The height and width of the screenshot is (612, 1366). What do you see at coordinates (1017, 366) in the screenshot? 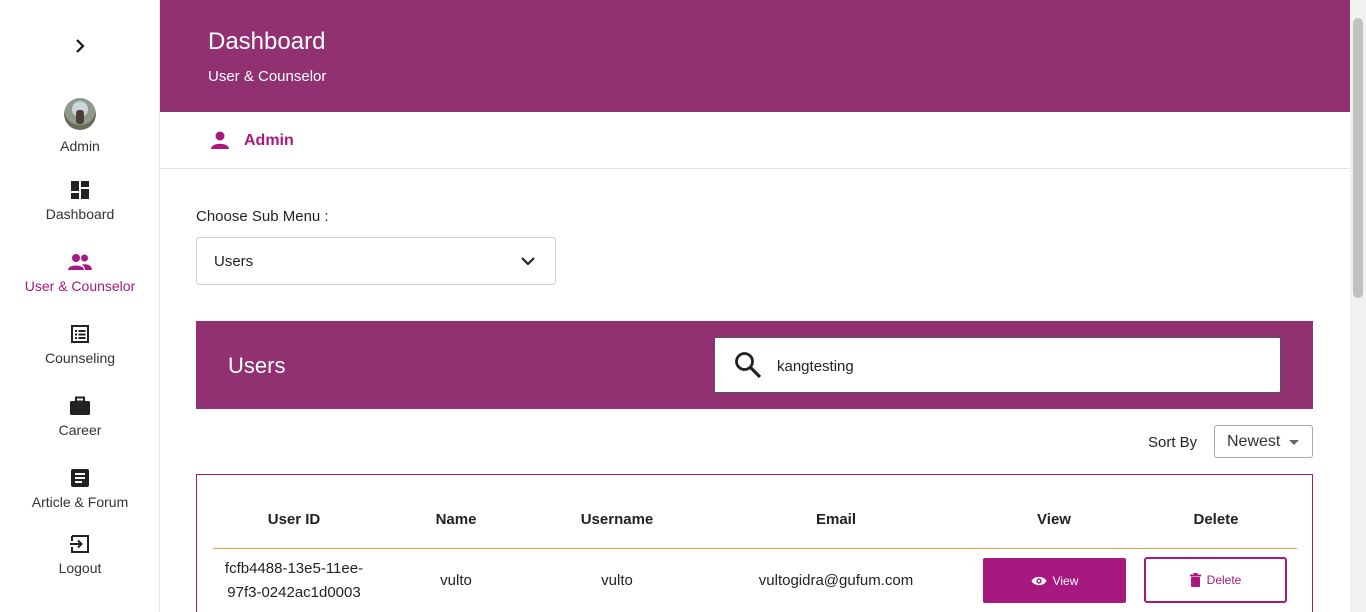
I see `search-input` at bounding box center [1017, 366].